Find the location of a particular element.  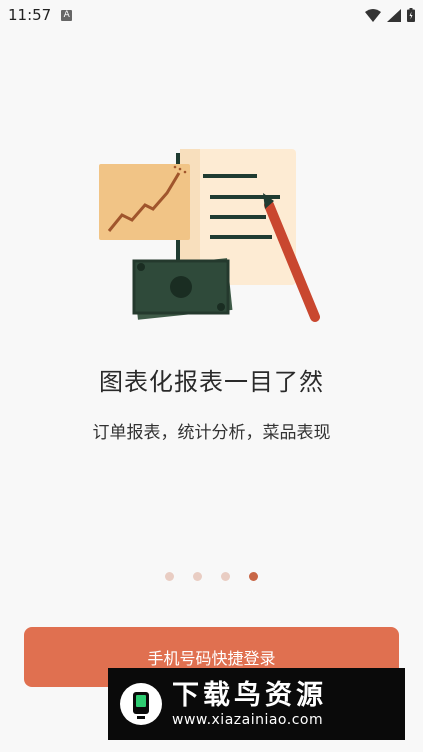

report-illustration is located at coordinates (209, 235).